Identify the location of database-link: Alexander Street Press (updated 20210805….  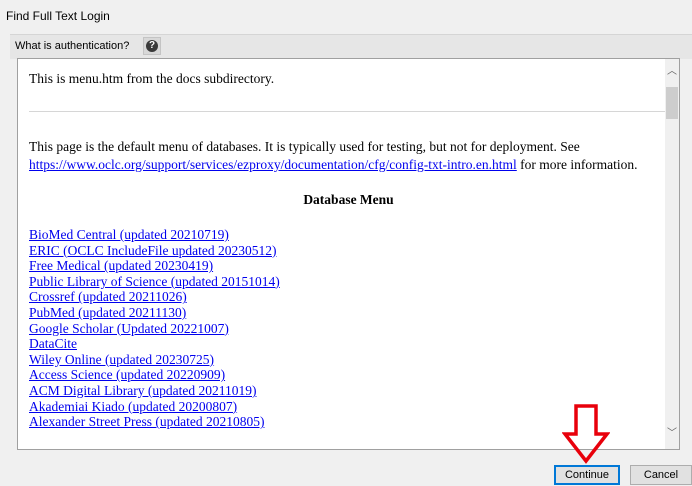
(146, 421).